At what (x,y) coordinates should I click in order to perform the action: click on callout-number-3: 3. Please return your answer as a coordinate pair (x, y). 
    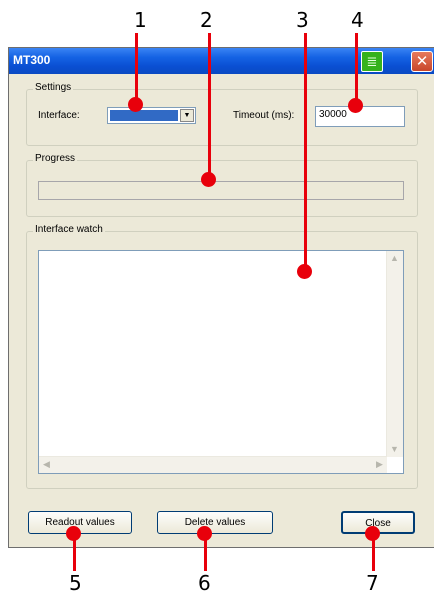
    Looking at the image, I should click on (302, 20).